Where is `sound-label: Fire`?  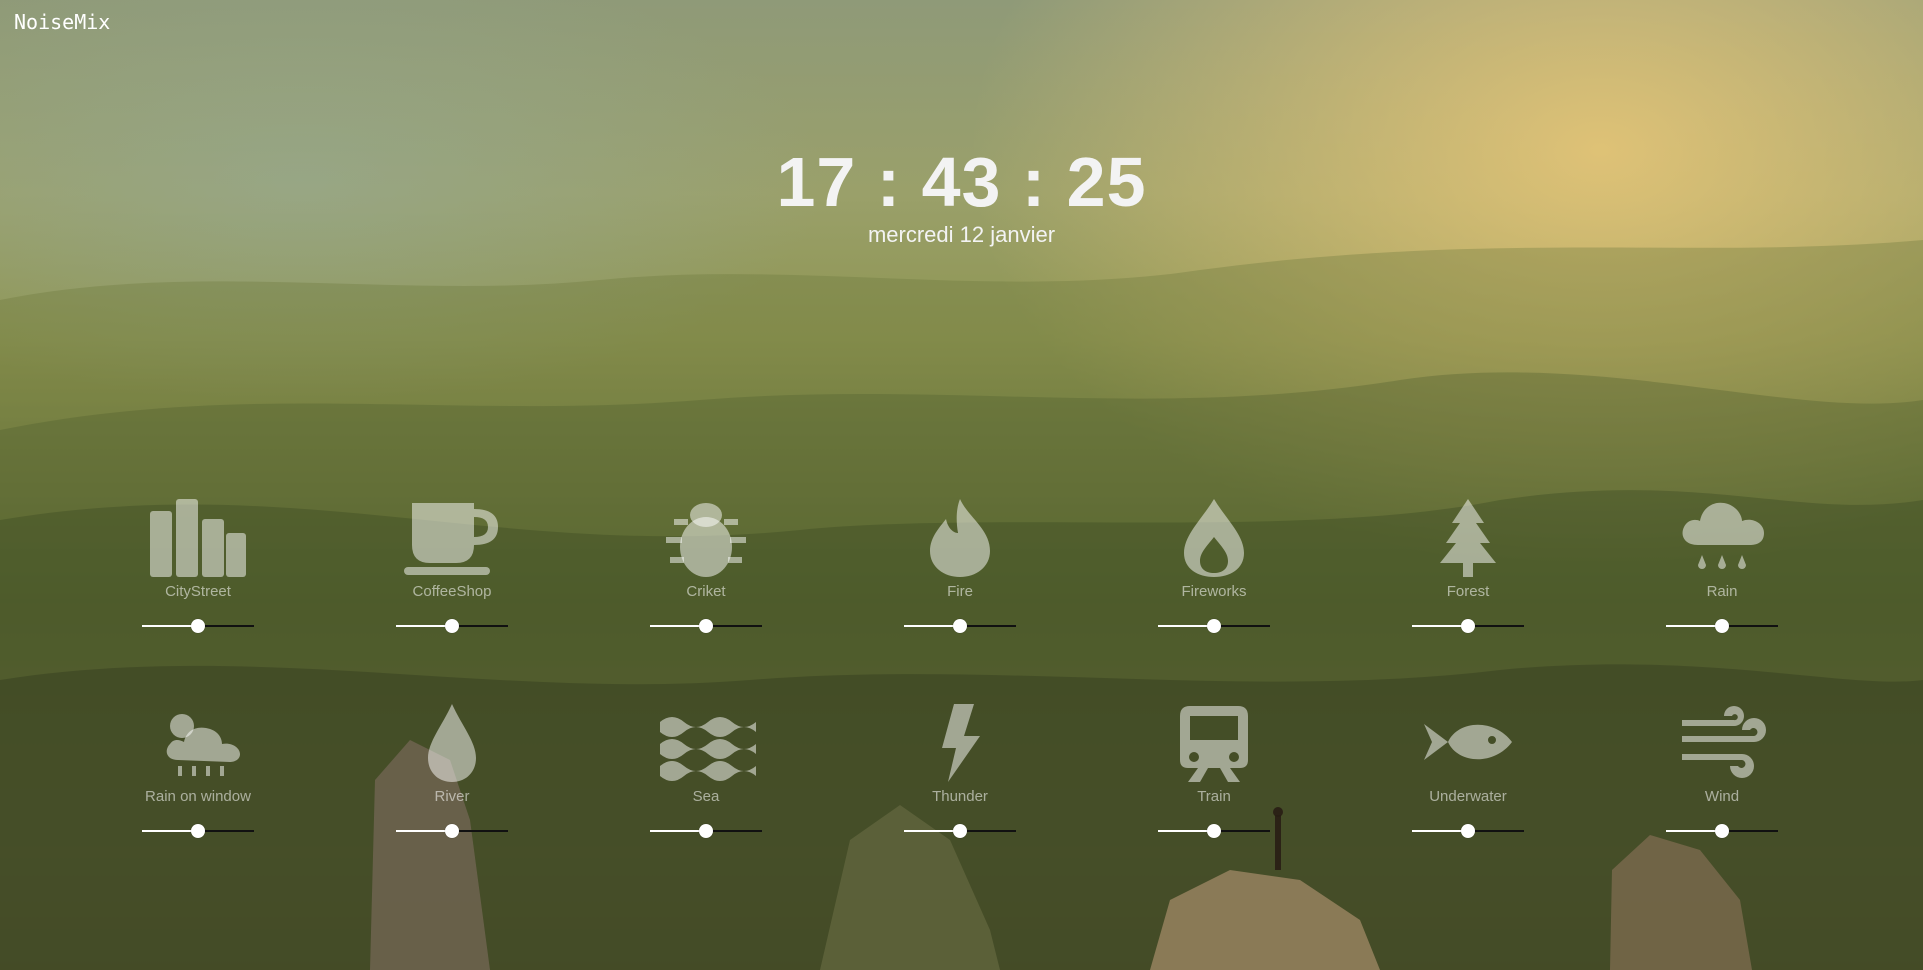 sound-label: Fire is located at coordinates (960, 591).